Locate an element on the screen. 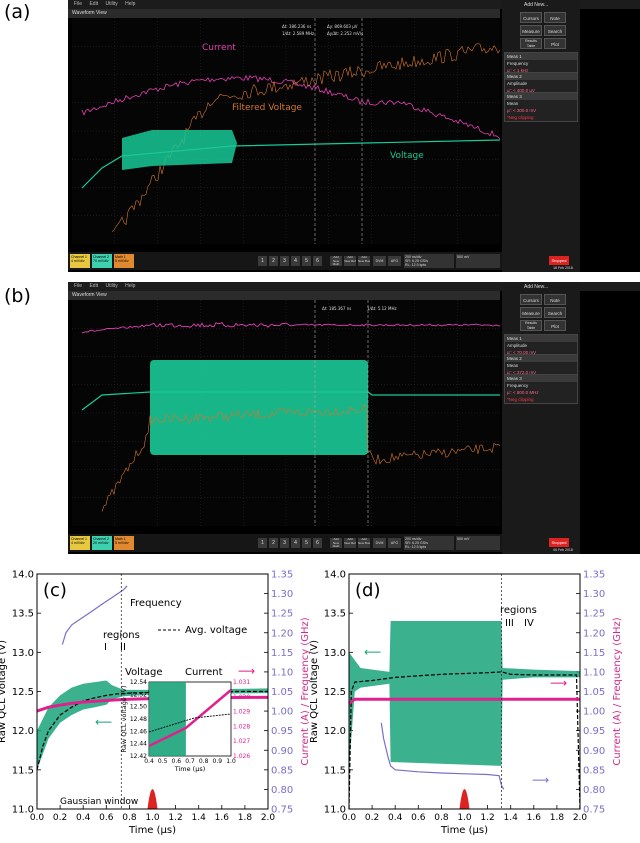 This screenshot has width=640, height=843. inset-y-tick-label: 12.54 is located at coordinates (138, 682).